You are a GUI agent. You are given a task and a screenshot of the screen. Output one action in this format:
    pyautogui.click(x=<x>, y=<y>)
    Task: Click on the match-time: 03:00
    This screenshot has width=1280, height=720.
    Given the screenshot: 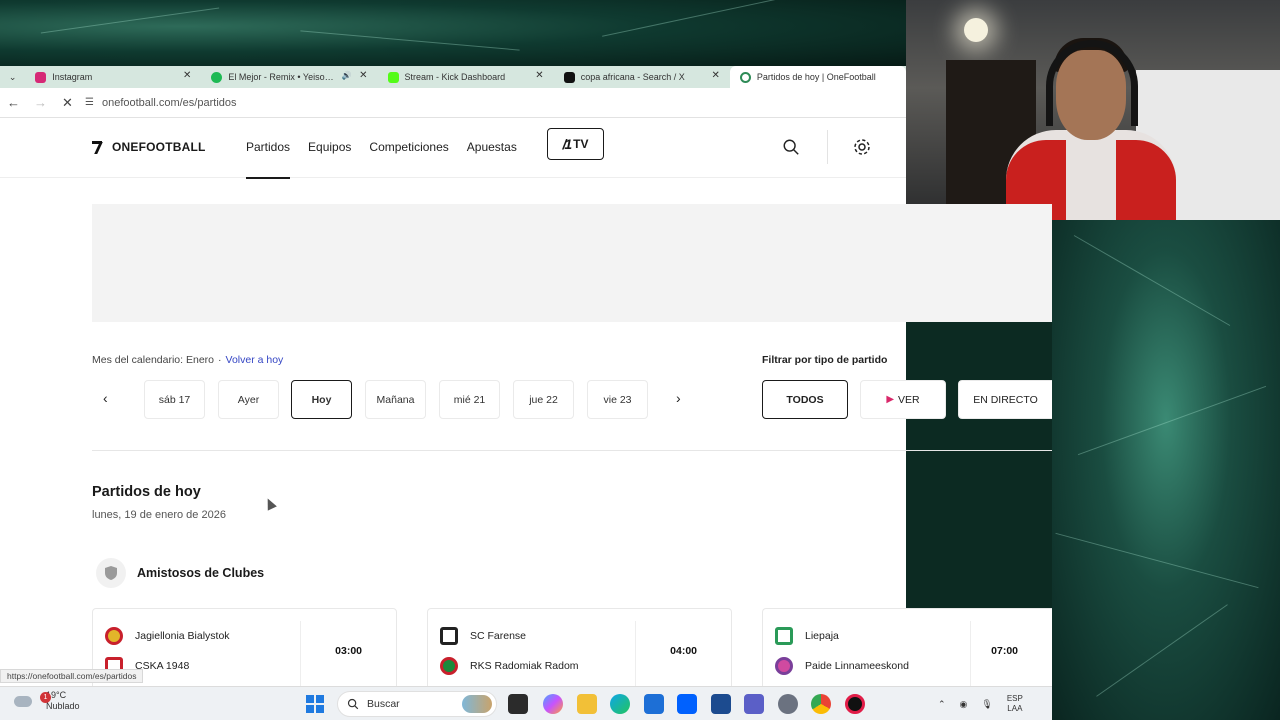 What is the action you would take?
    pyautogui.click(x=348, y=651)
    